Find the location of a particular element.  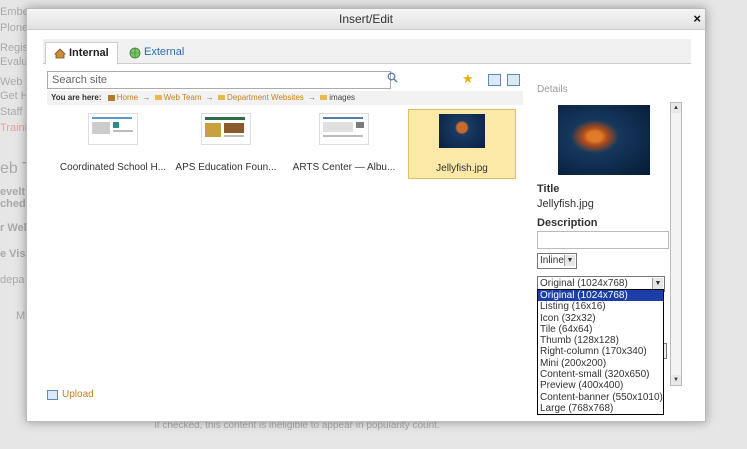

upload-icon is located at coordinates (52, 394).